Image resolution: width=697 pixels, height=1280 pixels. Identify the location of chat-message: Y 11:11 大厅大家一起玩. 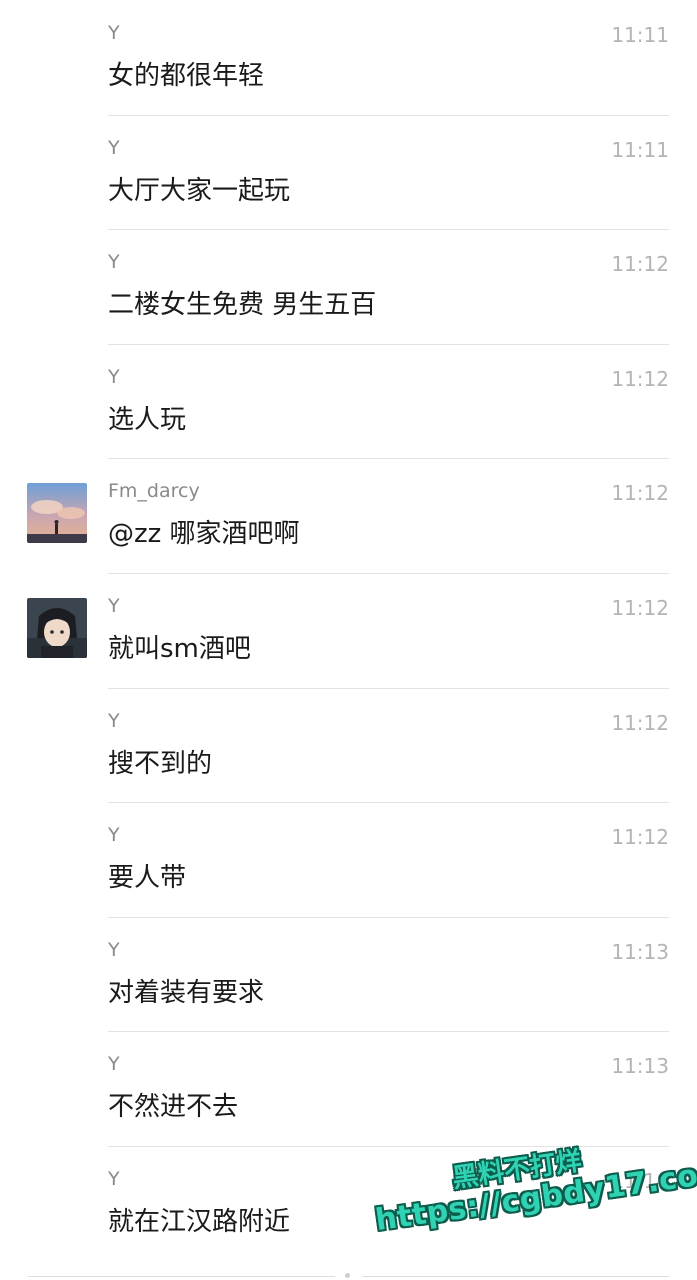
(348, 172).